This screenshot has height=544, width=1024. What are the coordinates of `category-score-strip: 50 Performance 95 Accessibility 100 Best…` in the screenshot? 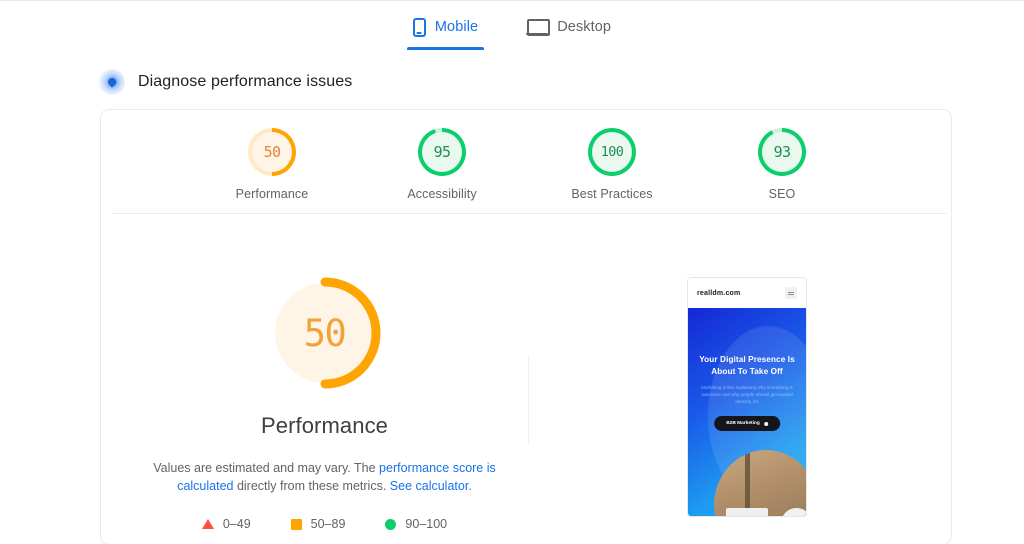 It's located at (526, 164).